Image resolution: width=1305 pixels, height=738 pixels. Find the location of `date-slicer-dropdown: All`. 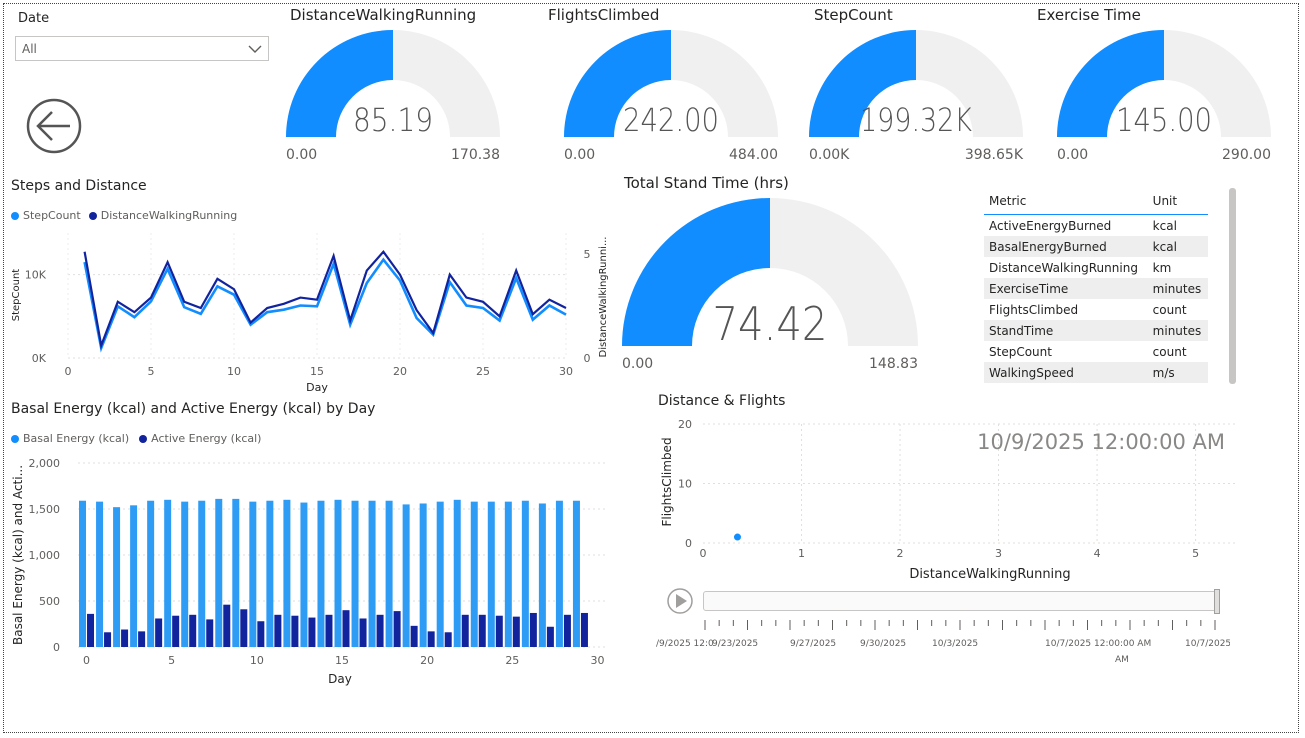

date-slicer-dropdown: All is located at coordinates (142, 48).